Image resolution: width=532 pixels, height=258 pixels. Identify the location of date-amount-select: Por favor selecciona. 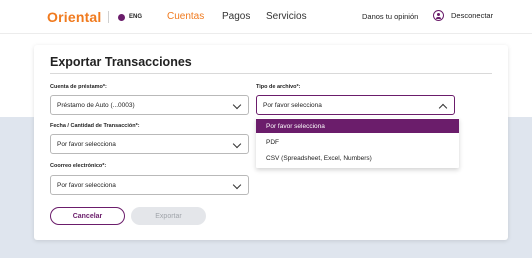
(149, 144).